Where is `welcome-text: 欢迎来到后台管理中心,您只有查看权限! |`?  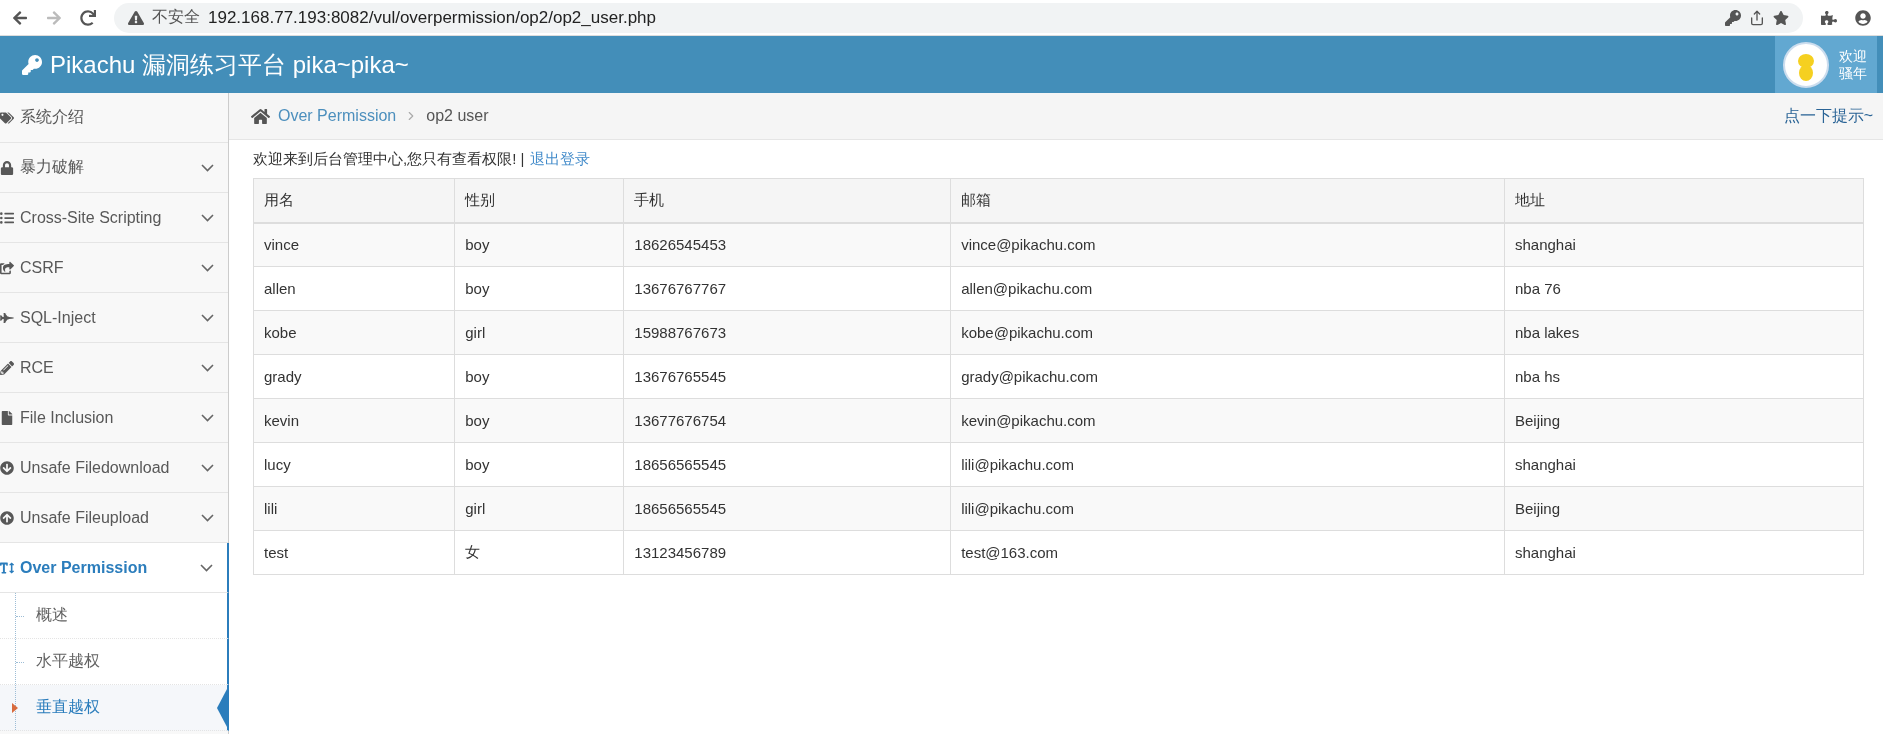 welcome-text: 欢迎来到后台管理中心,您只有查看权限! | is located at coordinates (389, 159).